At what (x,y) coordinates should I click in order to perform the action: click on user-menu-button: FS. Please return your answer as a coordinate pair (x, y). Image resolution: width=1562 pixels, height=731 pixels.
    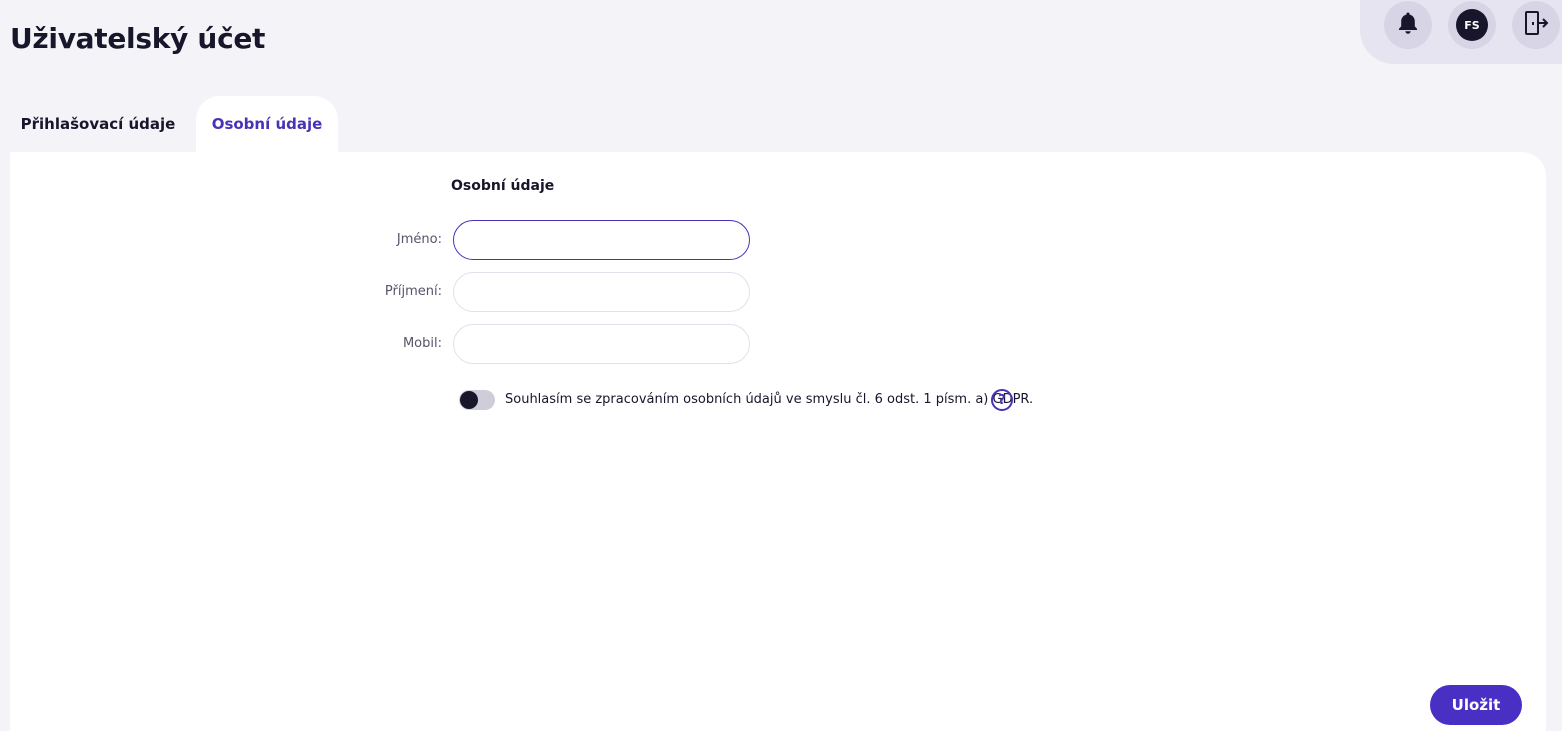
    Looking at the image, I should click on (1472, 25).